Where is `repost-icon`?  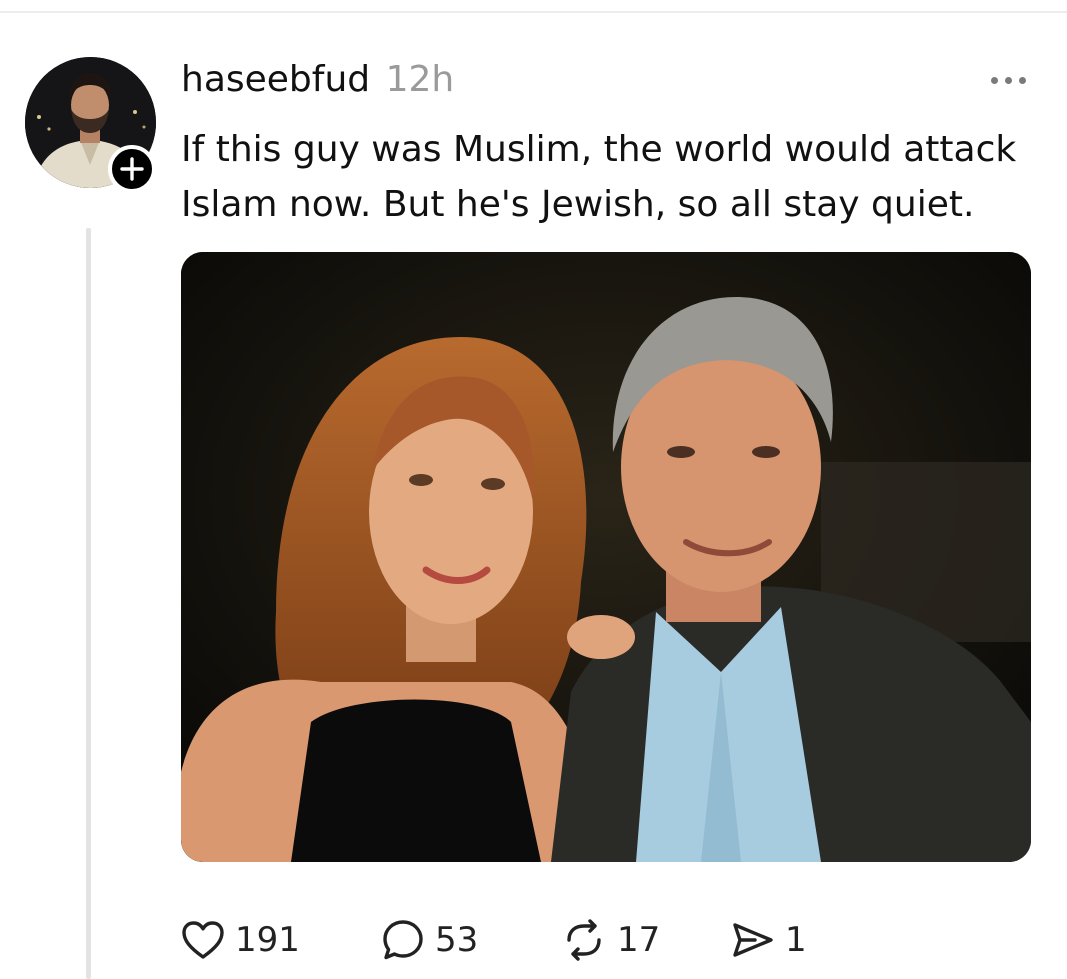
repost-icon is located at coordinates (584, 940).